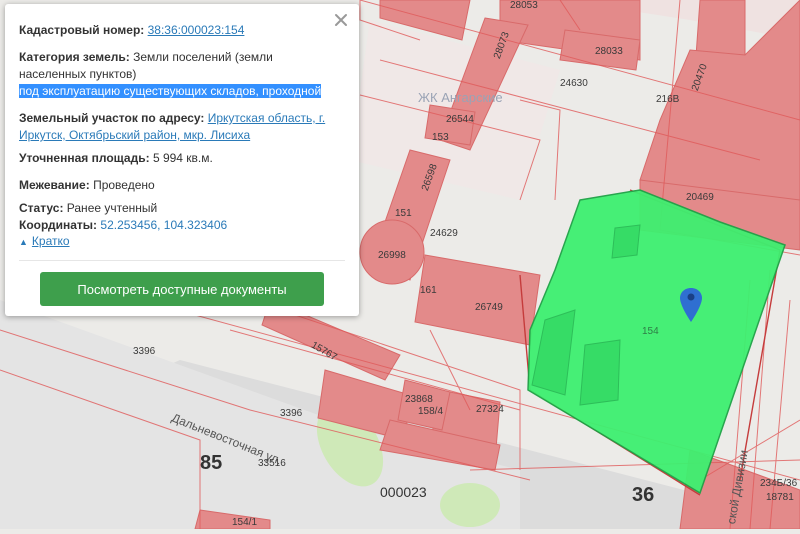  I want to click on map-label: 24630, so click(574, 83).